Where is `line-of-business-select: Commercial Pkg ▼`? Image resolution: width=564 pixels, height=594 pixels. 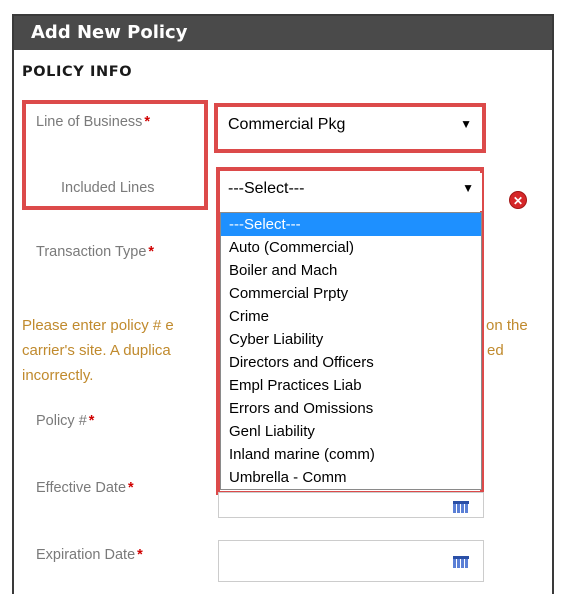
line-of-business-select: Commercial Pkg ▼ is located at coordinates (350, 128).